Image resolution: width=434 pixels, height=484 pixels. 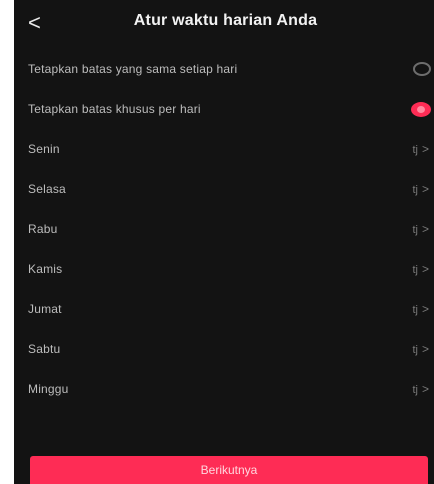 I want to click on option-same-limit: Tetapkan batas yang sama setiap hari, so click(x=224, y=71).